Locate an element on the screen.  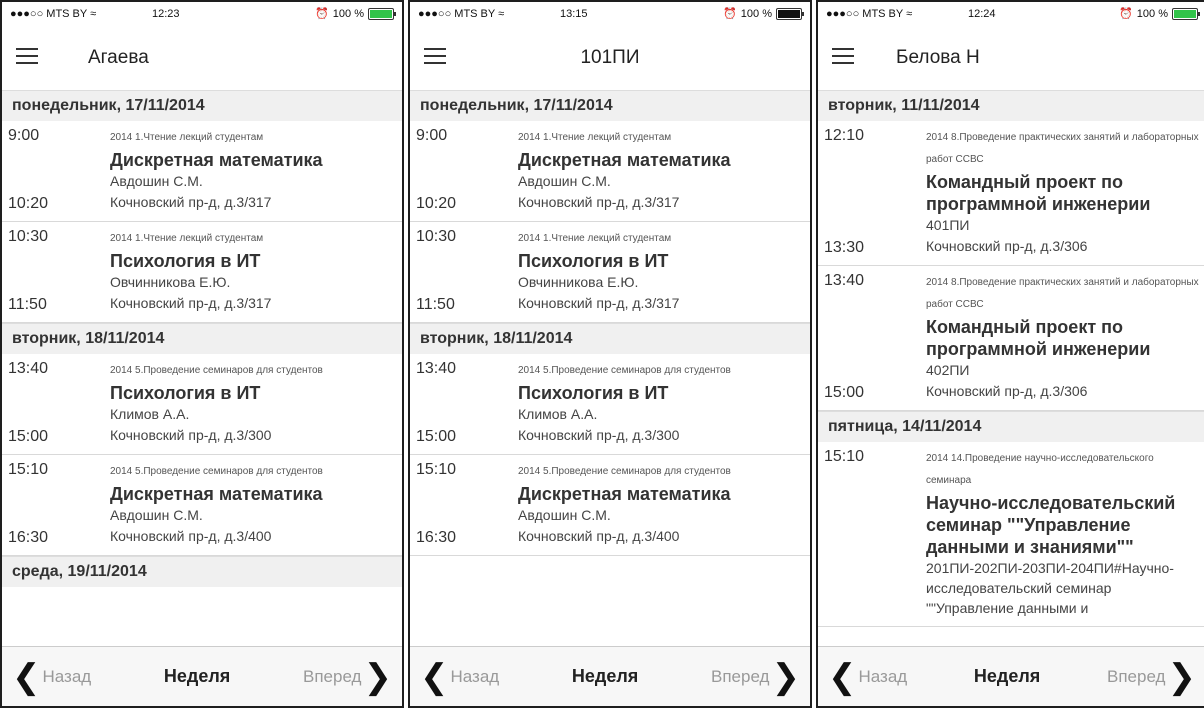
lesson-end-time: 16:30 is located at coordinates (436, 537).